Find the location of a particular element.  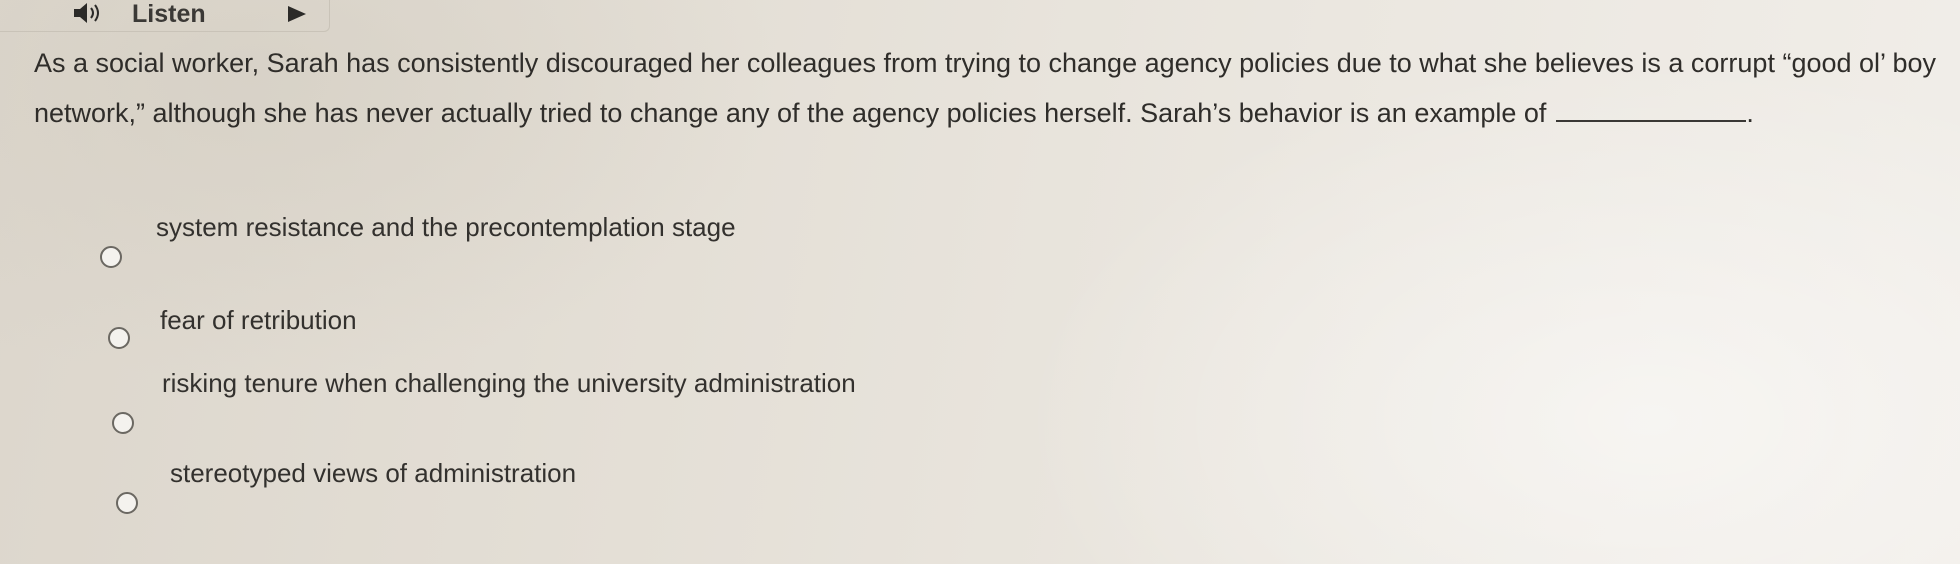

option-label-4: stereotyped views of administration is located at coordinates (373, 473).